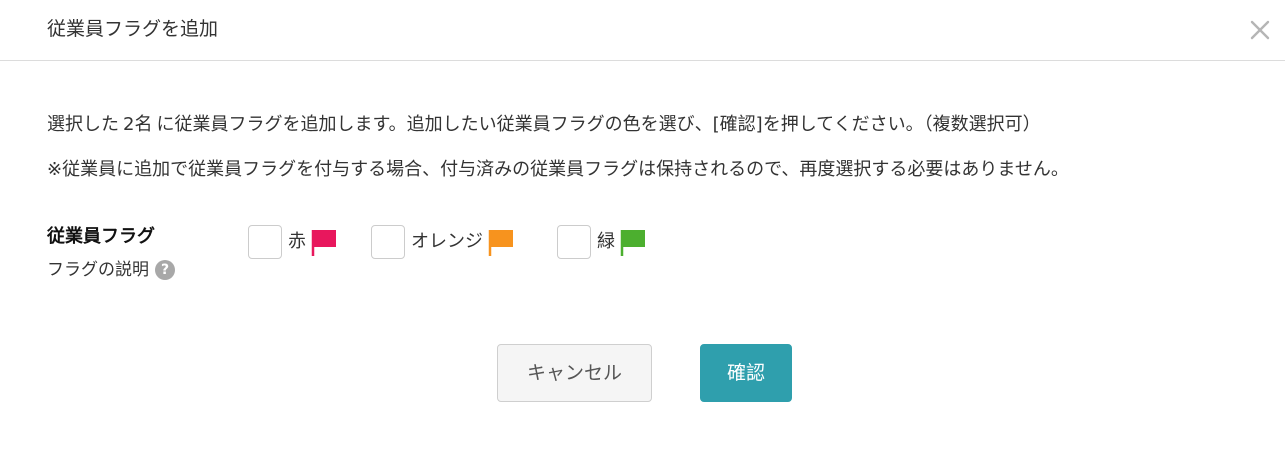 The height and width of the screenshot is (451, 1285). I want to click on flag-orange-checkbox, so click(388, 242).